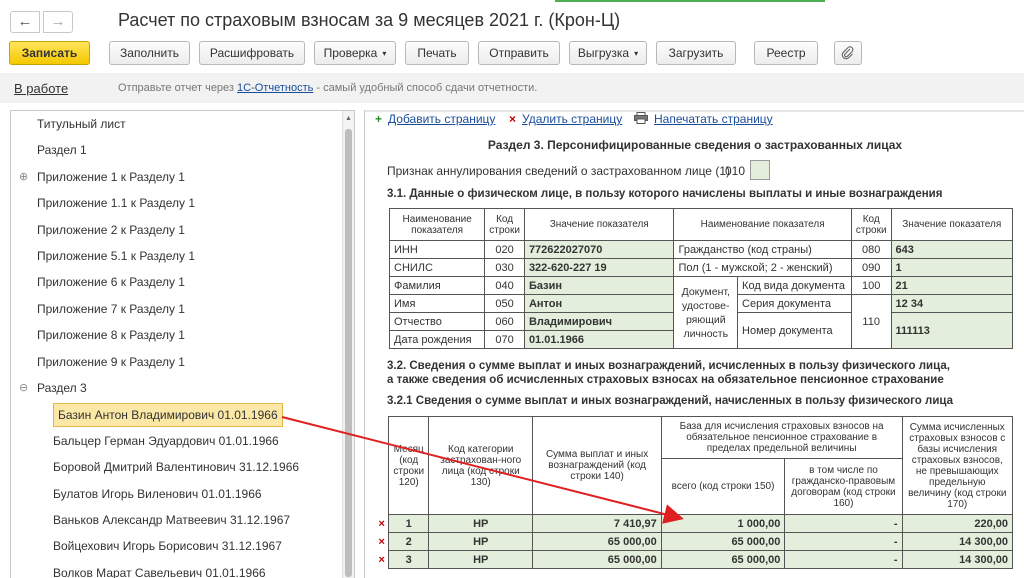 Image resolution: width=1024 pixels, height=578 pixels. What do you see at coordinates (149, 53) in the screenshot?
I see `fill-button: Заполнить` at bounding box center [149, 53].